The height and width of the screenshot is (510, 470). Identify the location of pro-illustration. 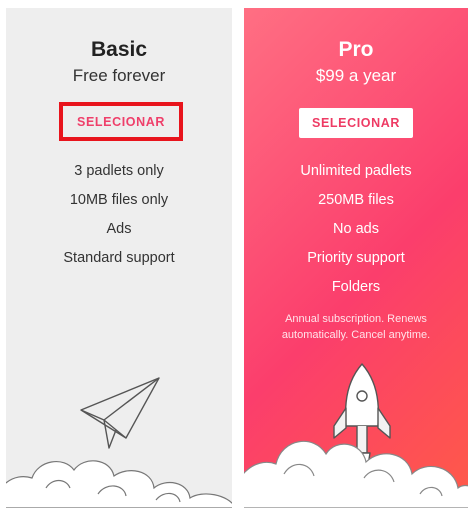
(356, 435).